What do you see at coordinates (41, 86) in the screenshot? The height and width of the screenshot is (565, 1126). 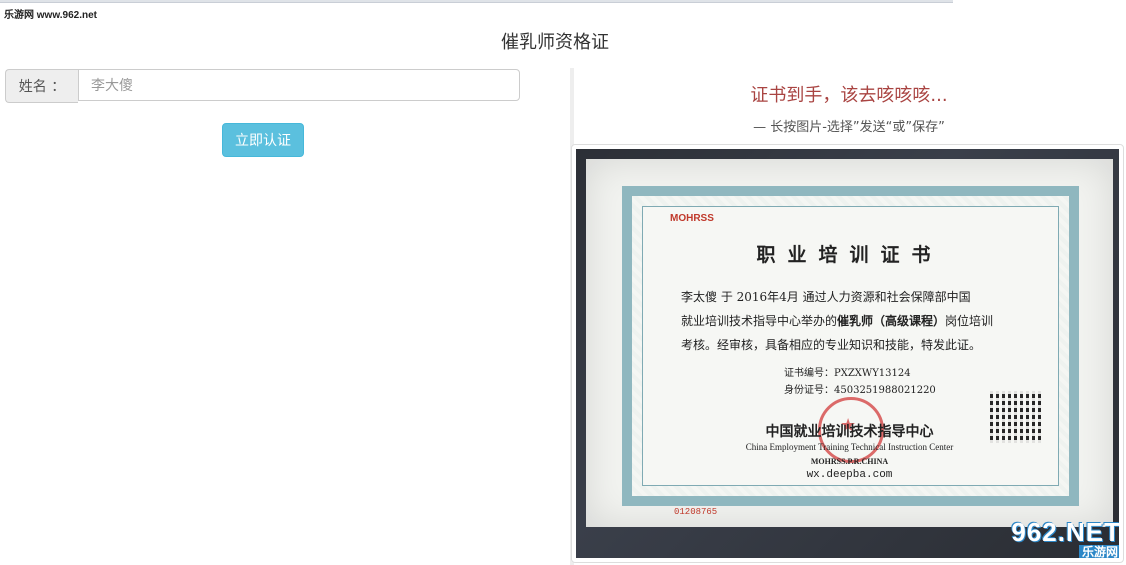 I see `name-label: 姓名 ：` at bounding box center [41, 86].